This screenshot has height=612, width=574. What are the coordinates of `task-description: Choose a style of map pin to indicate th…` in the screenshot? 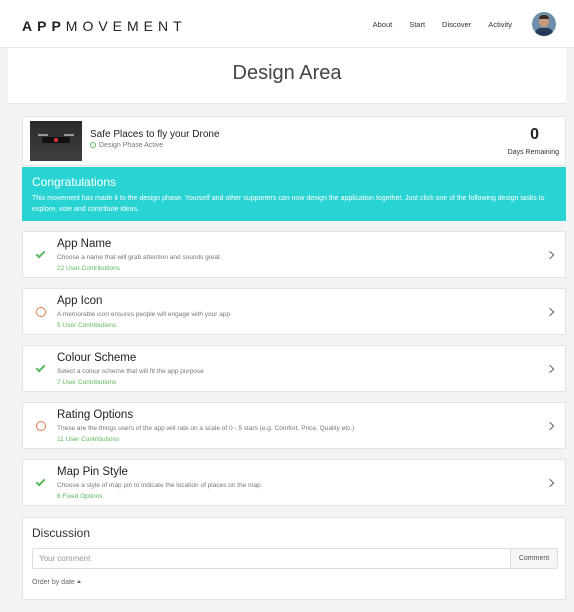 It's located at (159, 485).